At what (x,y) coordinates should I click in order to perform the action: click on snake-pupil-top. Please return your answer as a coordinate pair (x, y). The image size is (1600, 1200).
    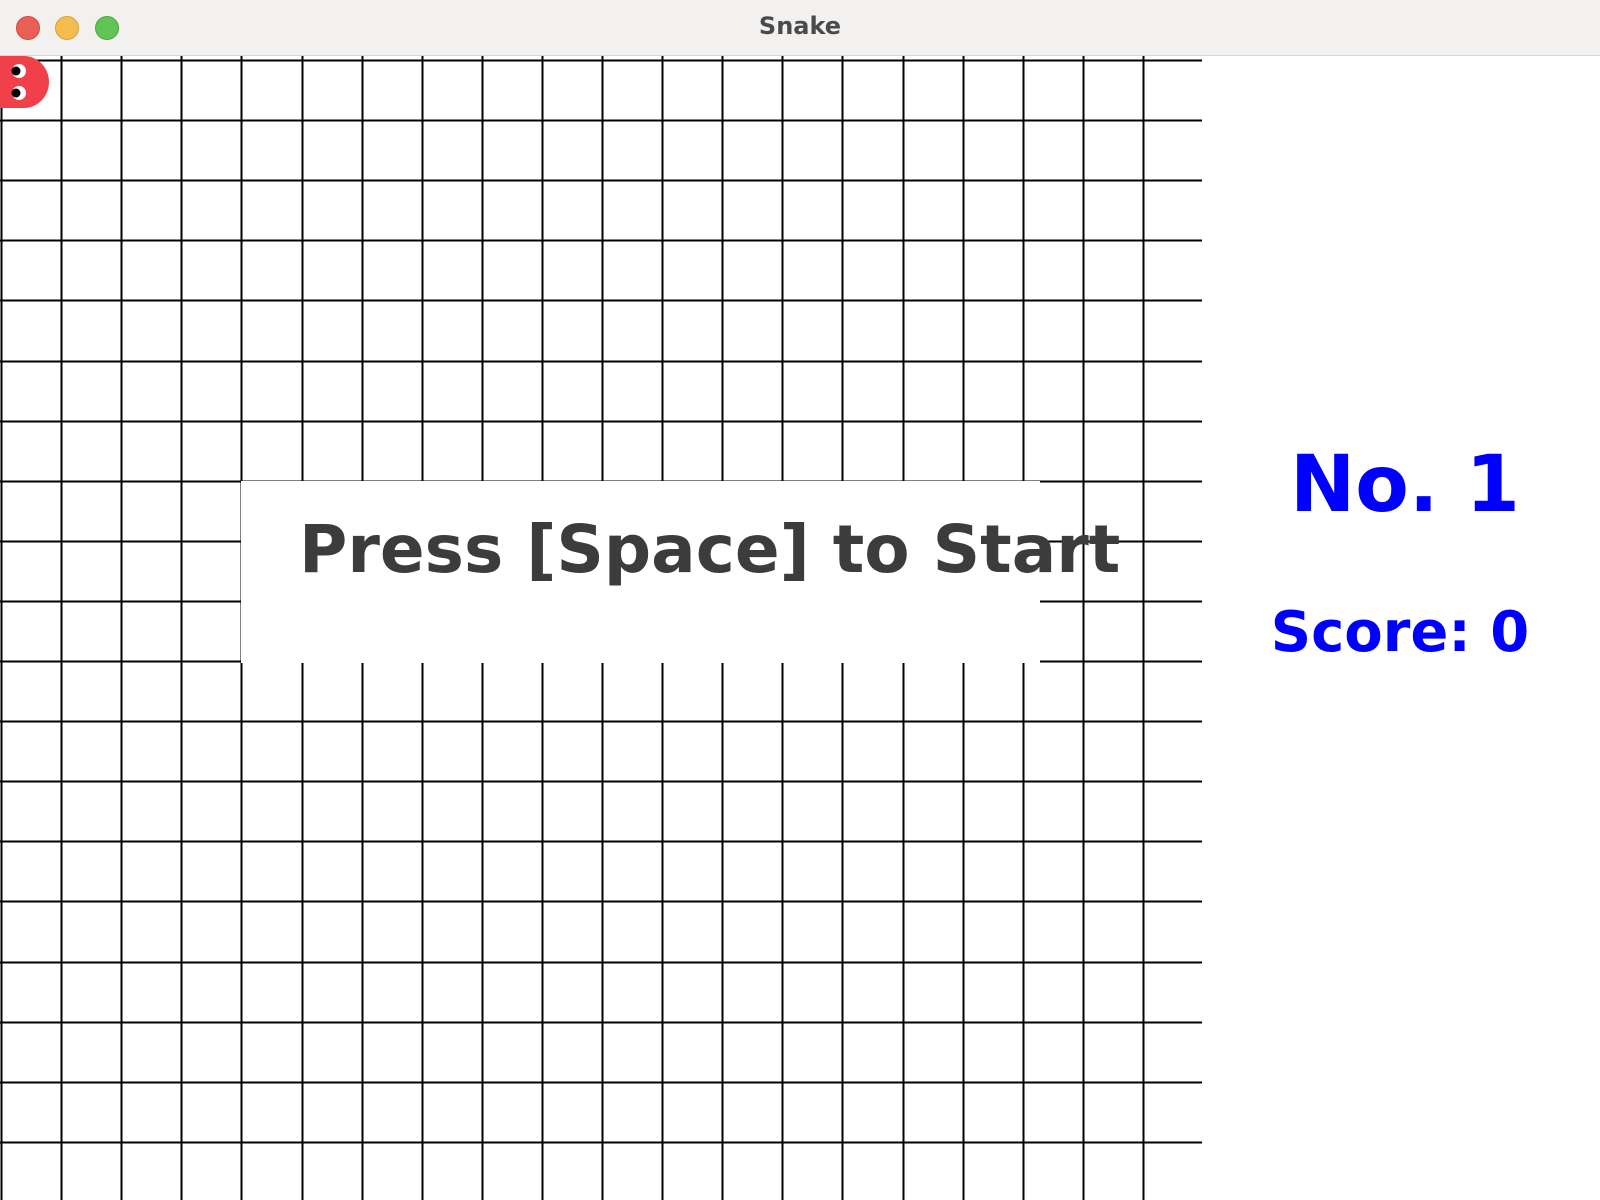
    Looking at the image, I should click on (16, 71).